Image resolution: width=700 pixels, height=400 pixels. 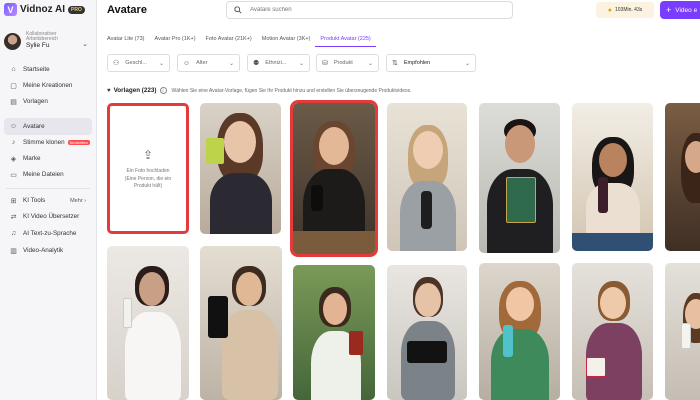 What do you see at coordinates (109, 90) in the screenshot?
I see `heart-icon: ♥` at bounding box center [109, 90].